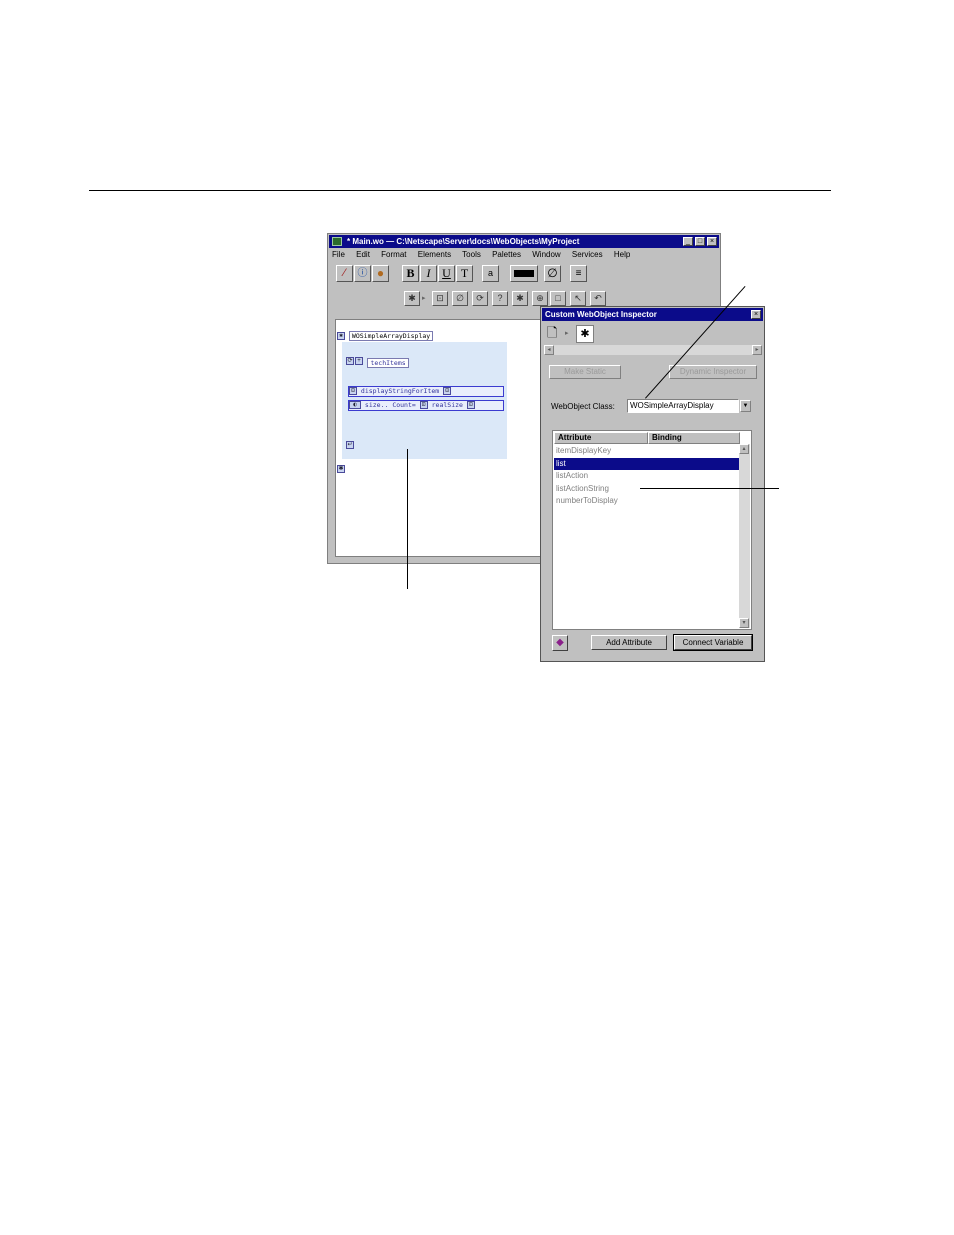 This screenshot has width=954, height=1235. Describe the element at coordinates (552, 273) in the screenshot. I see `link-icon: ∅` at that location.